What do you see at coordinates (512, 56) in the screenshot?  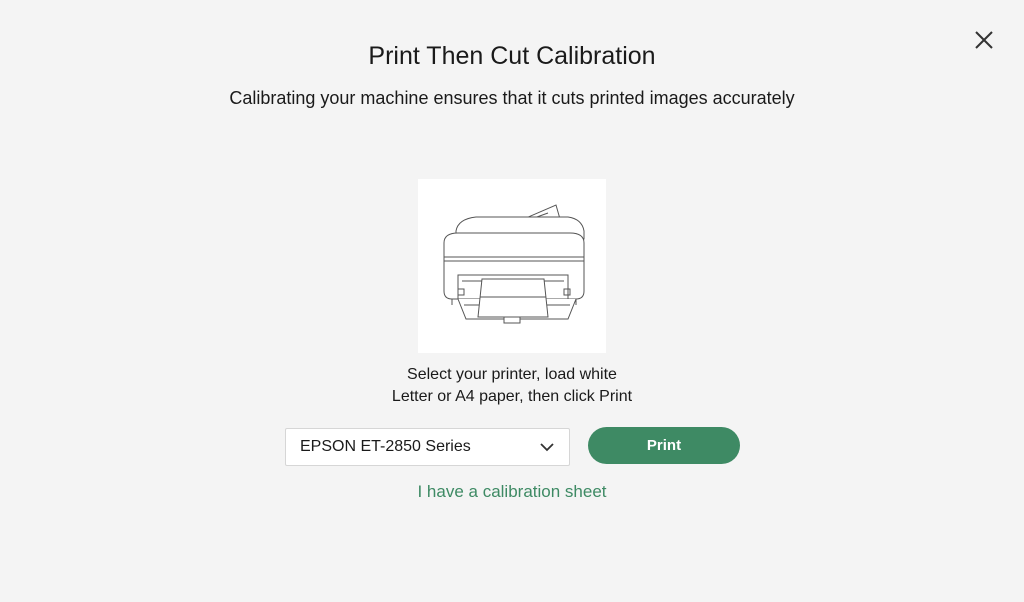 I see `dialog-title: Print Then Cut Calibration` at bounding box center [512, 56].